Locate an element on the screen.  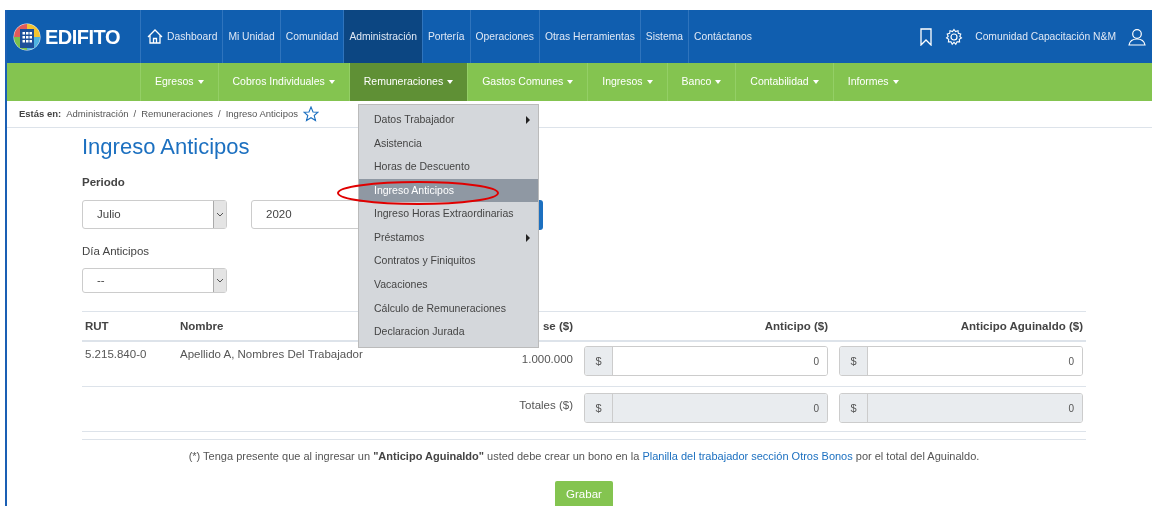
menu-item: Vacaciones is located at coordinates (448, 285).